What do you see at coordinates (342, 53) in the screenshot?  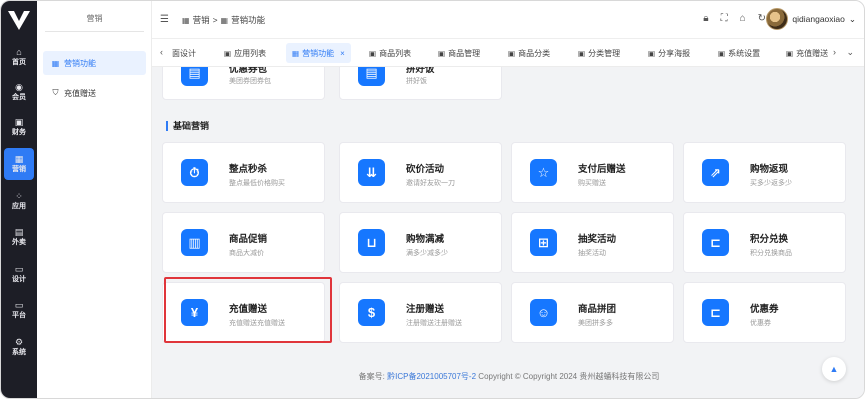 I see `close-icon: ×` at bounding box center [342, 53].